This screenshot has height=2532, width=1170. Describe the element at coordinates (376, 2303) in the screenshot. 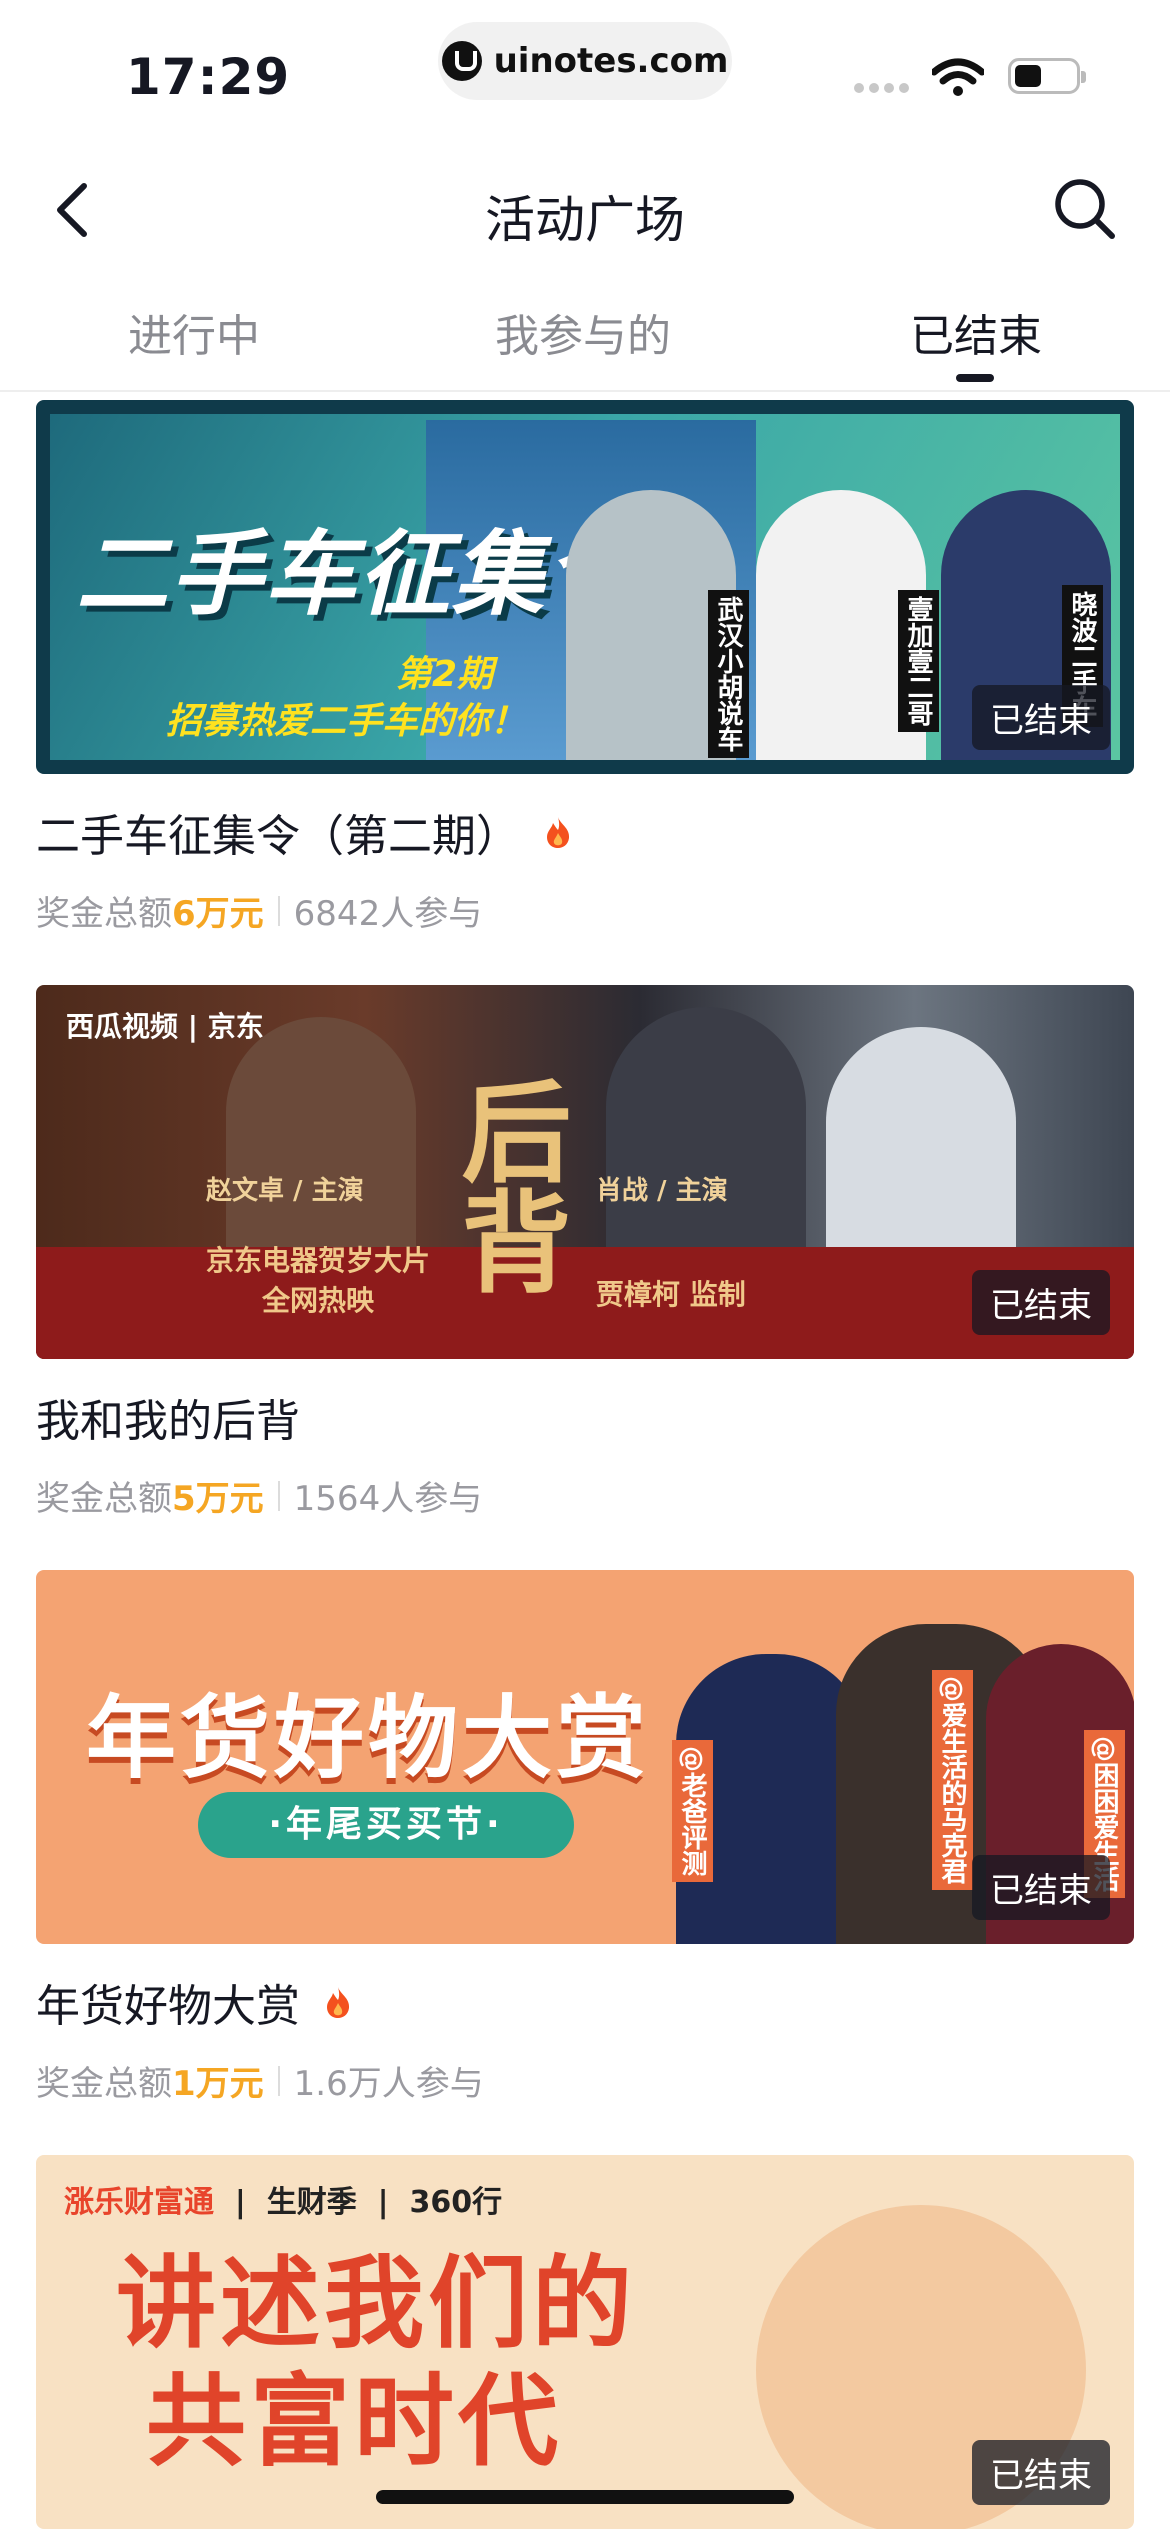

I see `banner-headline: 讲述我们的` at that location.